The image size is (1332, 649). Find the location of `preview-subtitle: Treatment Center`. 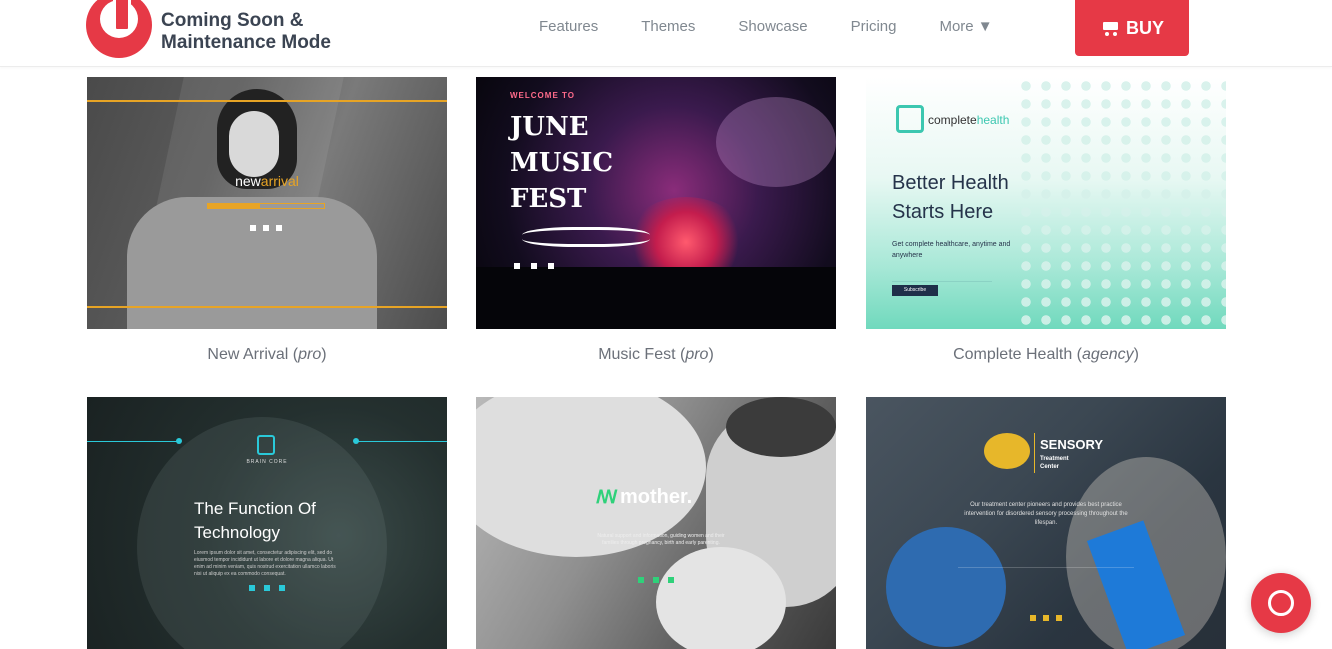

preview-subtitle: Treatment Center is located at coordinates (1054, 463).